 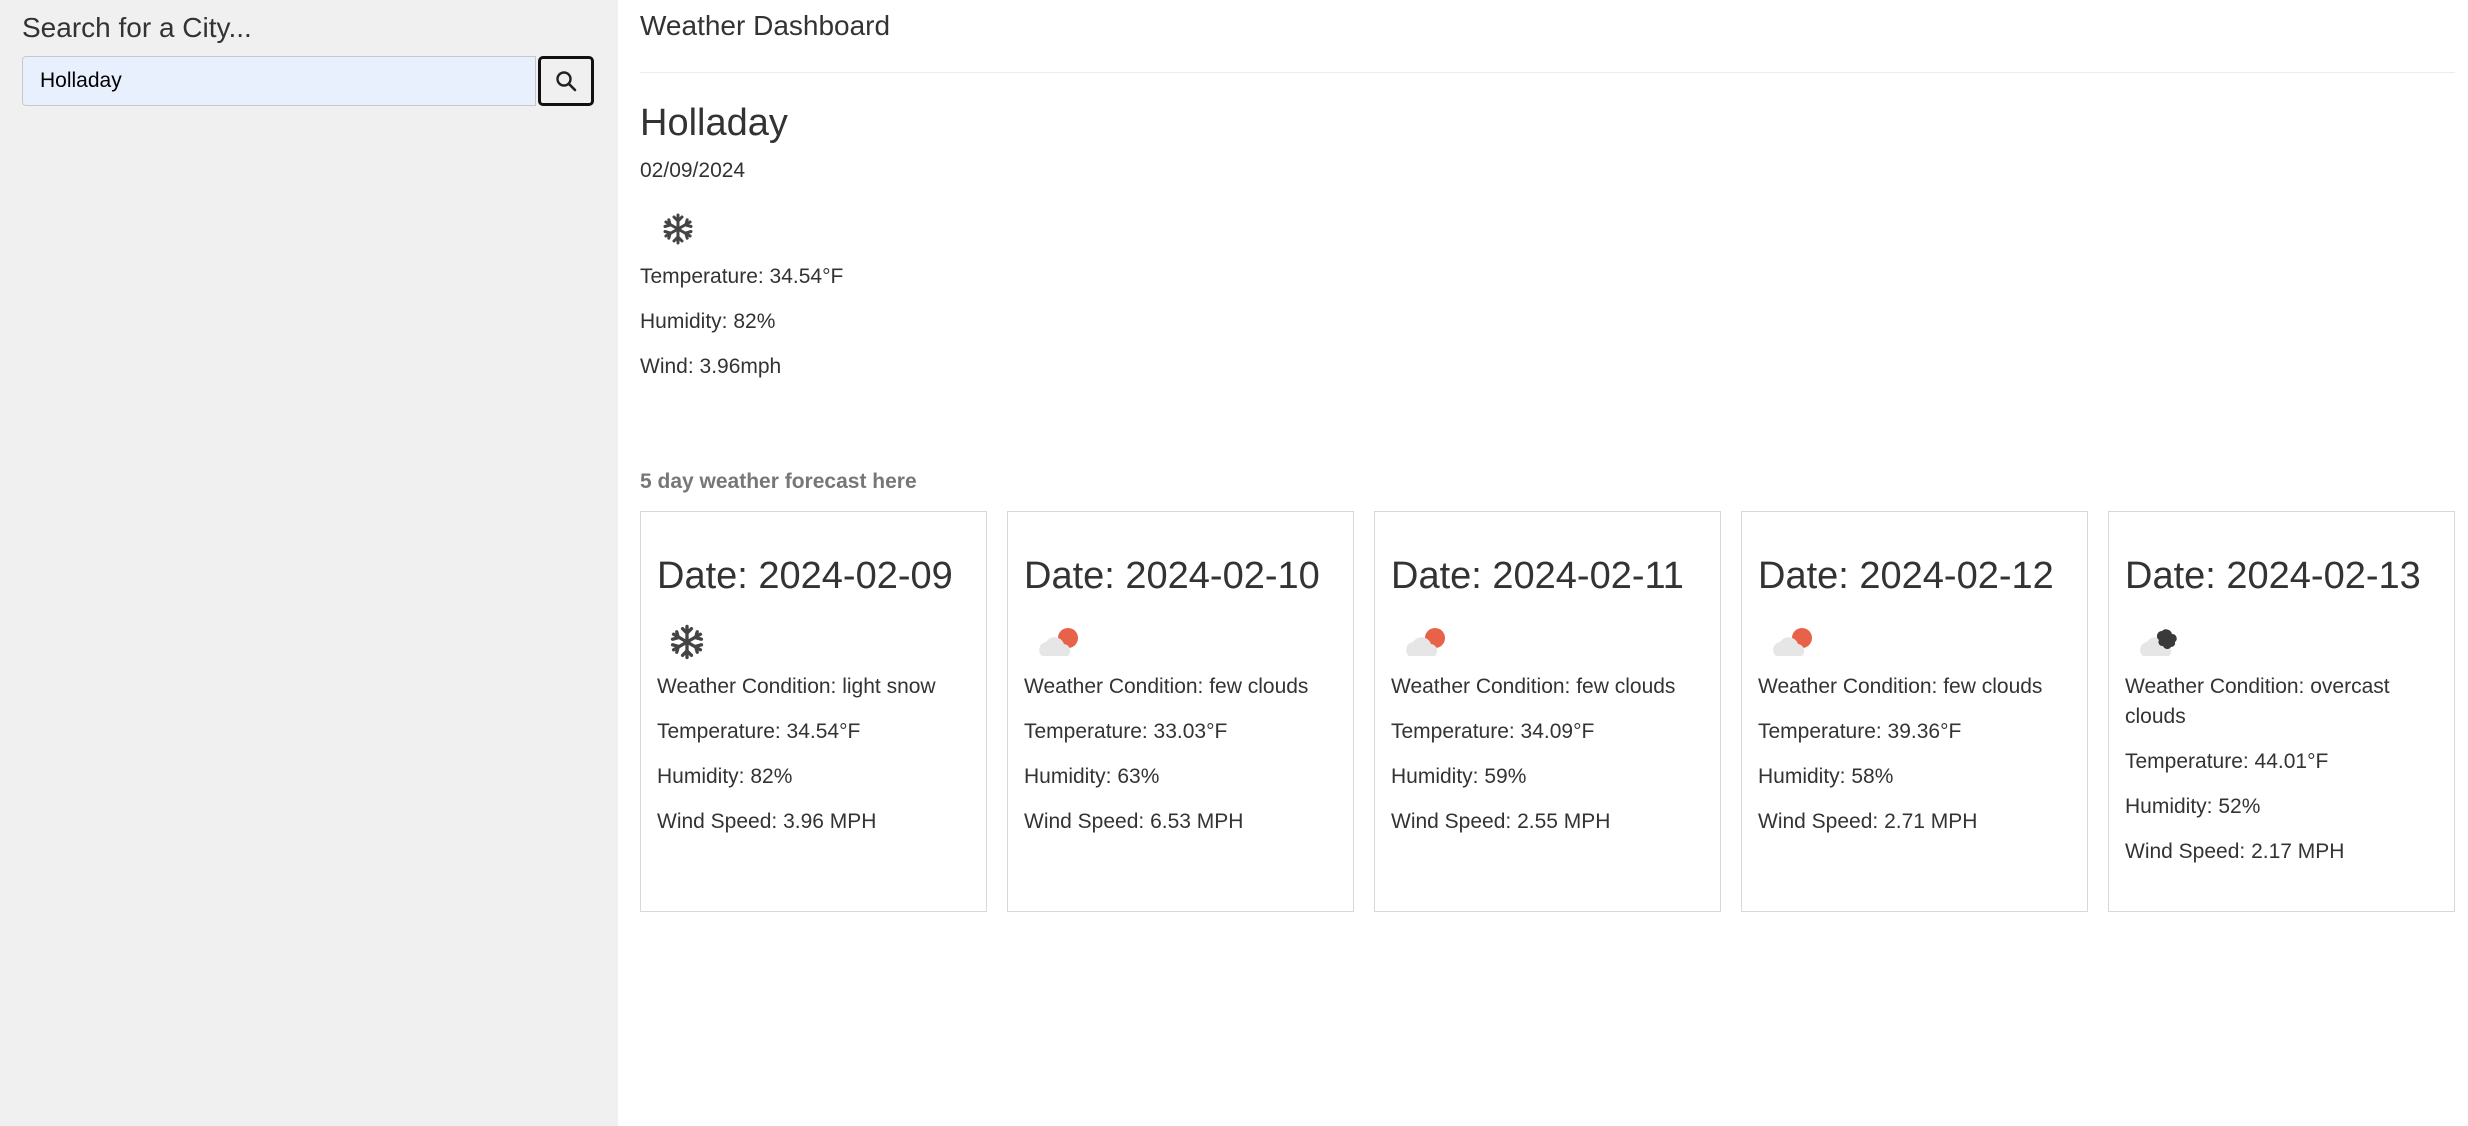 I want to click on current-date: 02/09/2024, so click(x=693, y=170).